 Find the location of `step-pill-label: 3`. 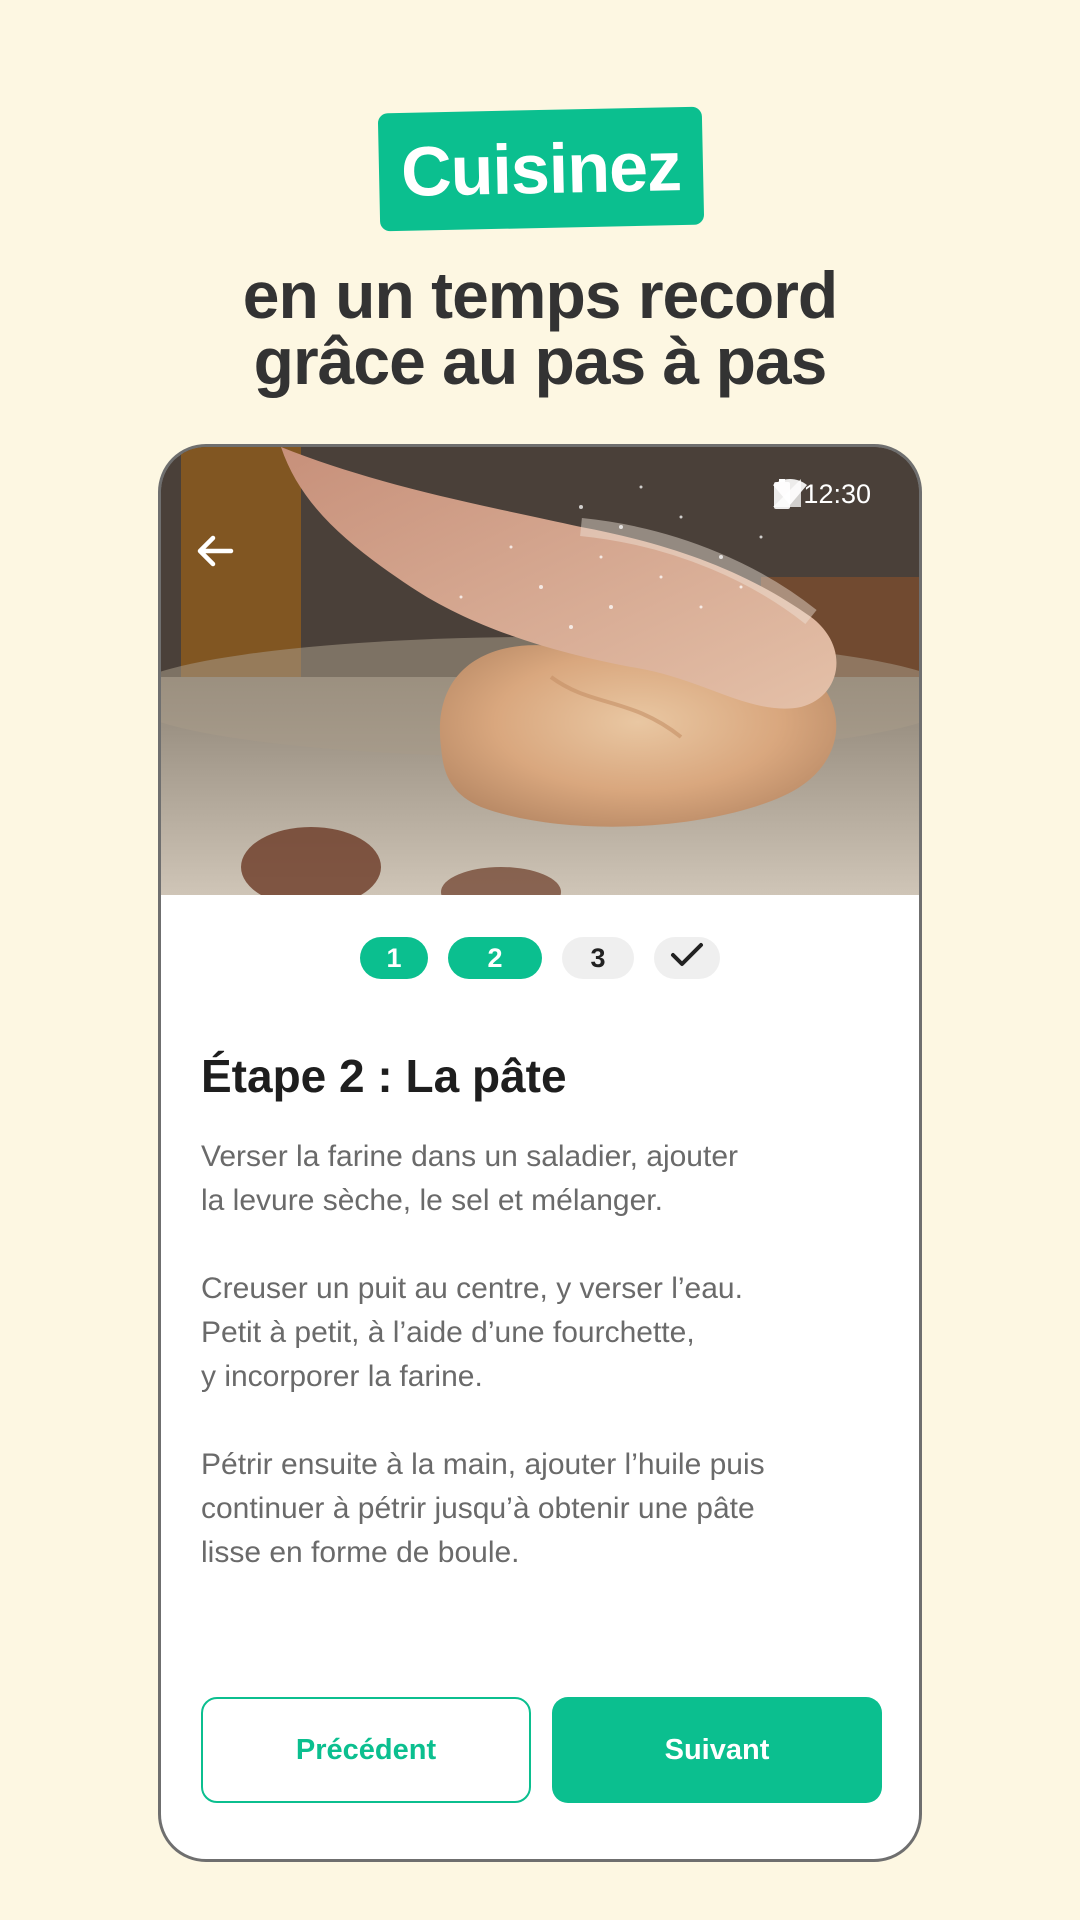

step-pill-label: 3 is located at coordinates (598, 957).